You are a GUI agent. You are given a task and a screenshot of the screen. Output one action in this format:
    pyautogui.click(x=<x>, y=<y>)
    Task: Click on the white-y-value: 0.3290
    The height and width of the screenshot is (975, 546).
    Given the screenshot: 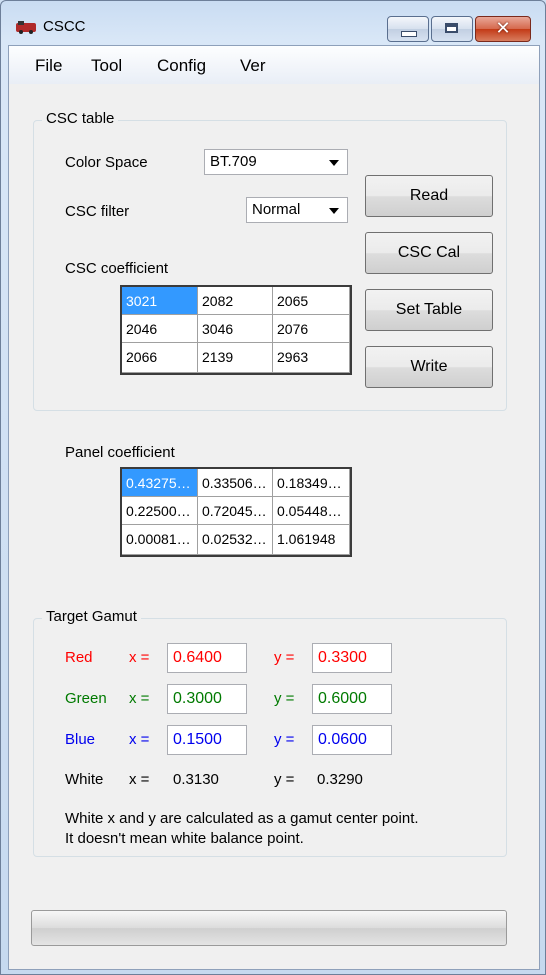 What is the action you would take?
    pyautogui.click(x=340, y=779)
    